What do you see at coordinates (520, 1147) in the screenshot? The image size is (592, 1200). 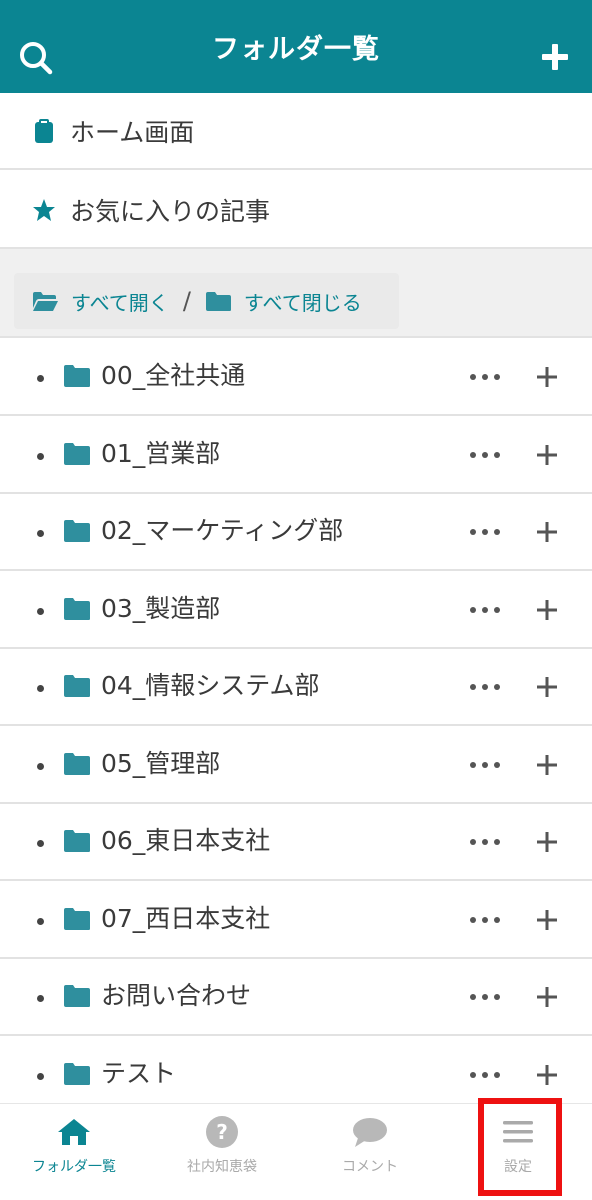 I see `settings-highlight-box` at bounding box center [520, 1147].